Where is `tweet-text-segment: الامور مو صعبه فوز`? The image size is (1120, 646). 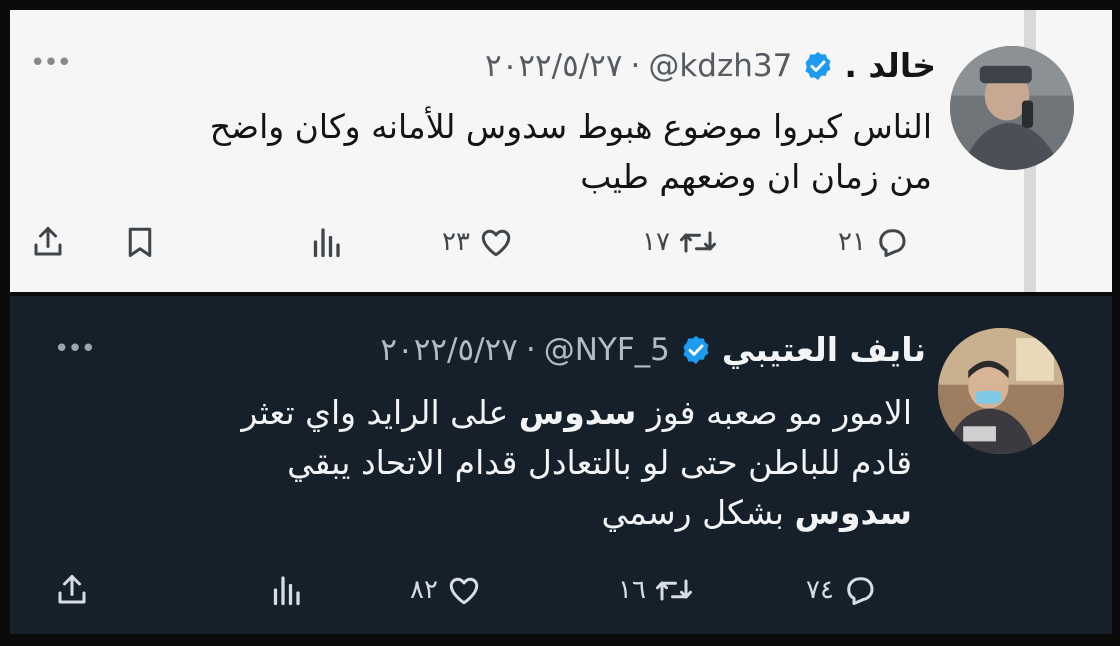
tweet-text-segment: الامور مو صعبه فوز is located at coordinates (774, 412).